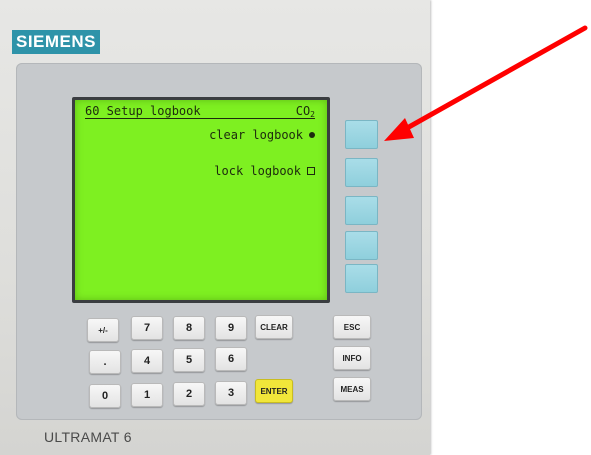  Describe the element at coordinates (105, 362) in the screenshot. I see `decimal-point-key: .` at that location.